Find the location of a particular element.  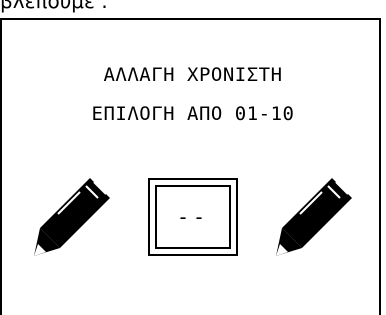

value-display: -- is located at coordinates (193, 217).